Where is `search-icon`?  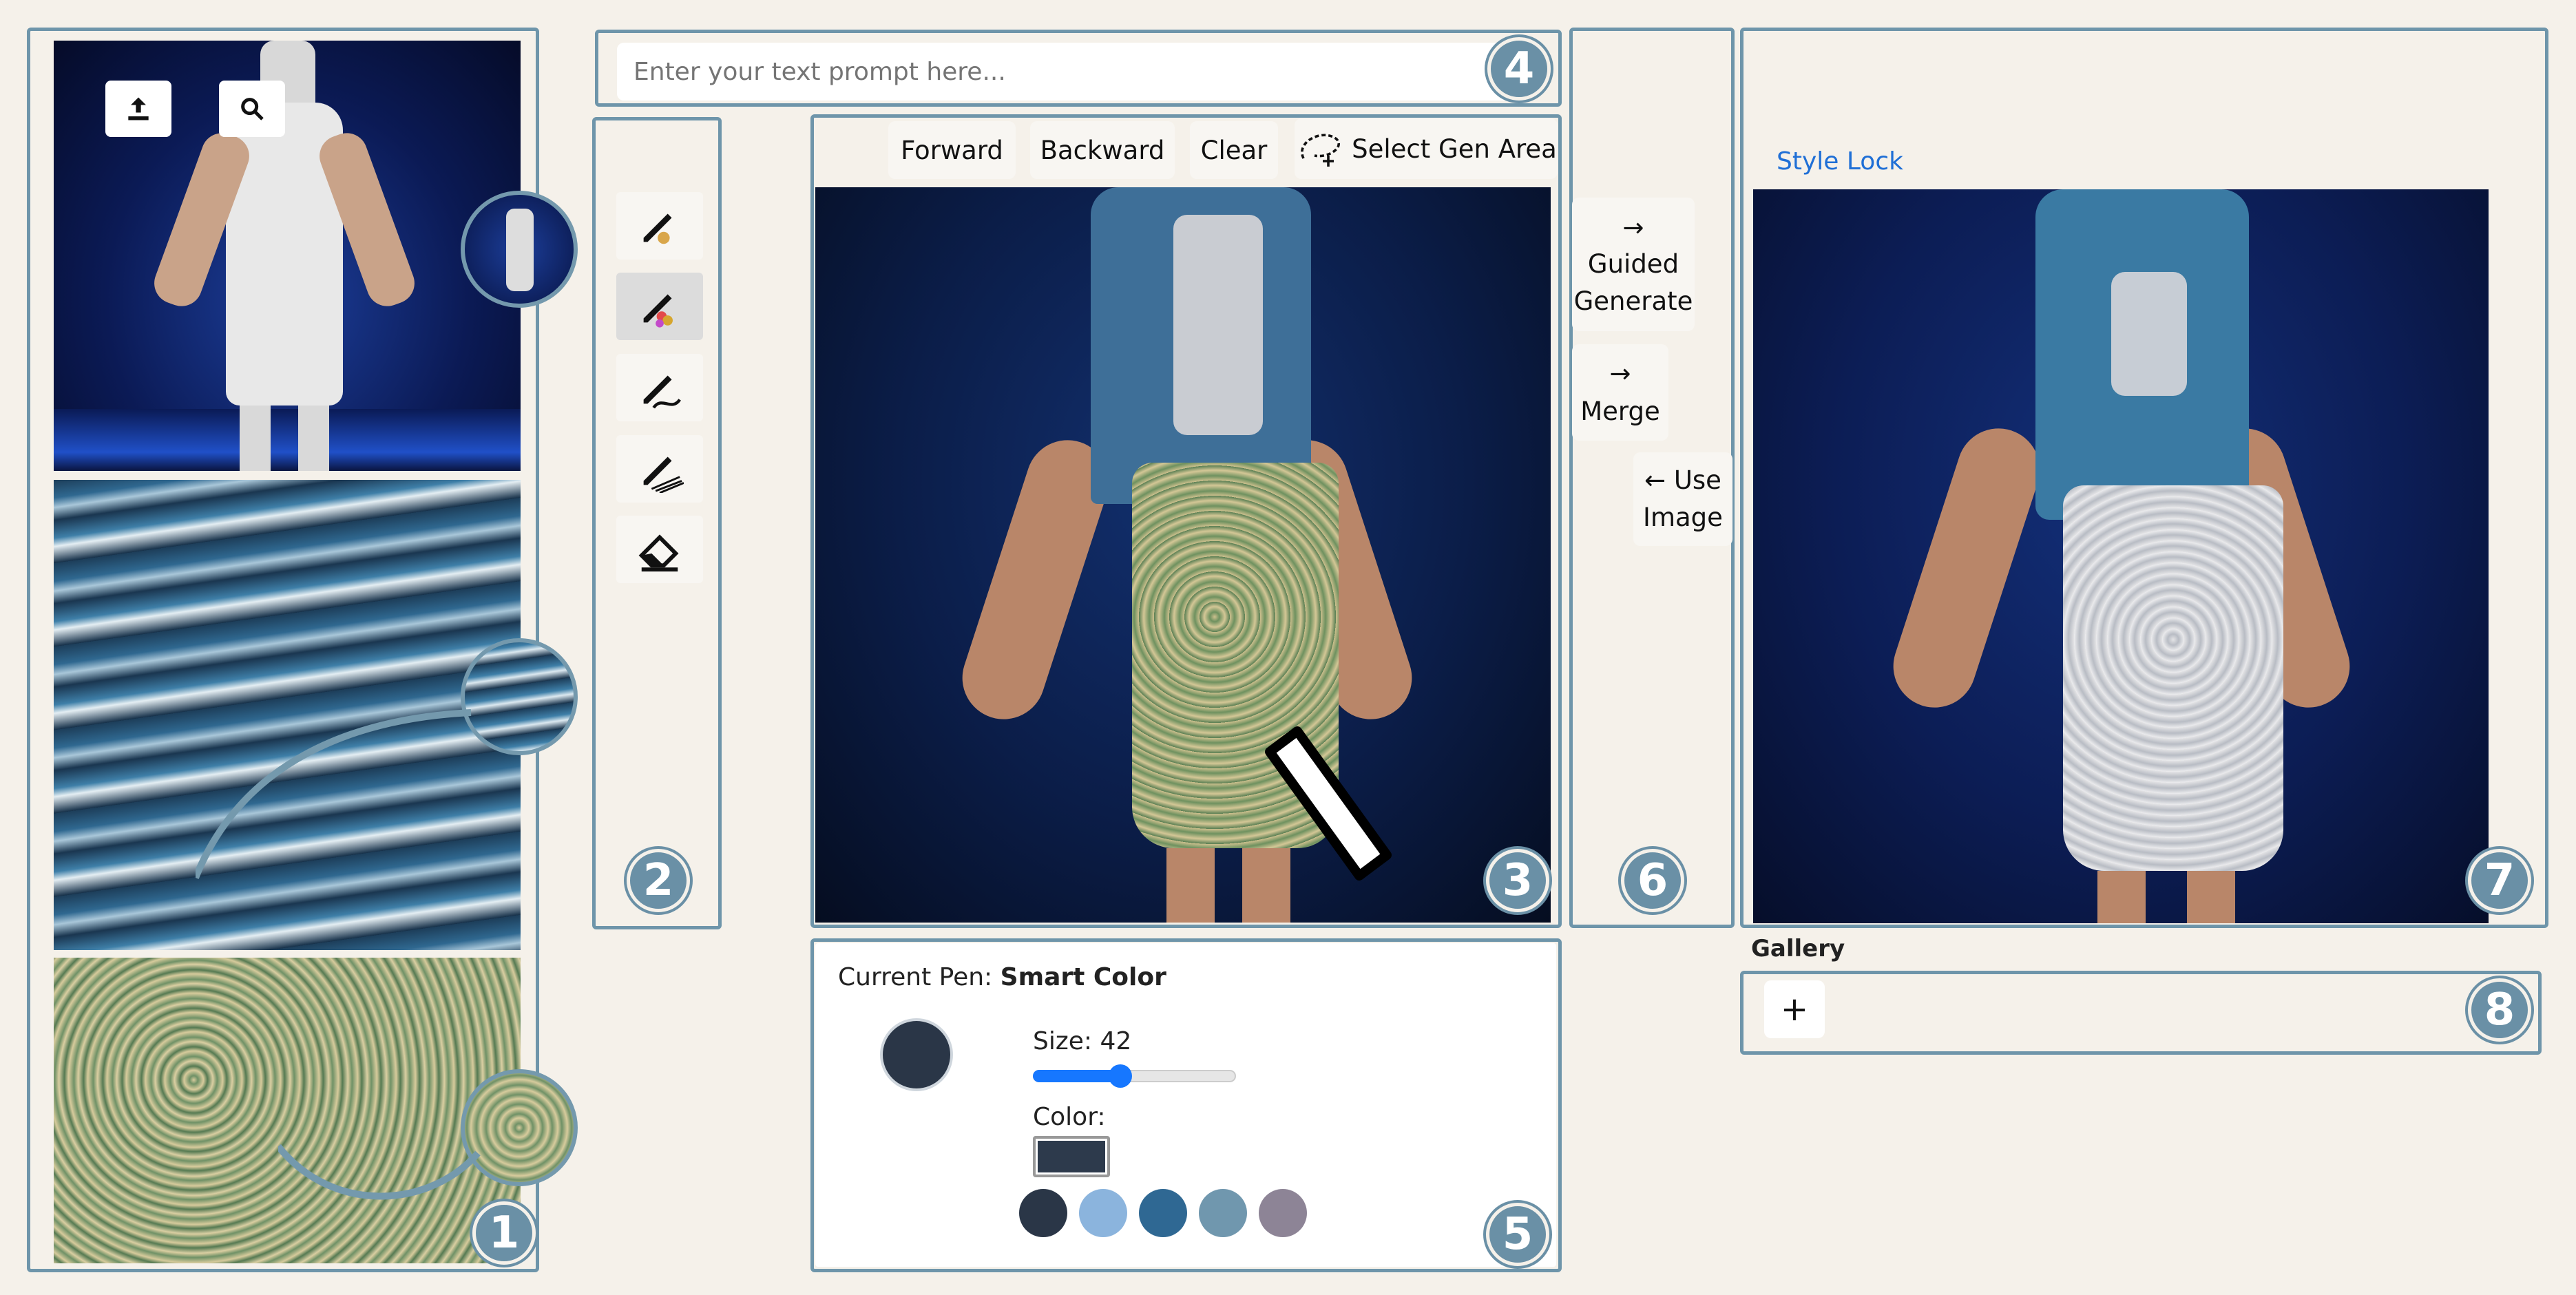 search-icon is located at coordinates (252, 109).